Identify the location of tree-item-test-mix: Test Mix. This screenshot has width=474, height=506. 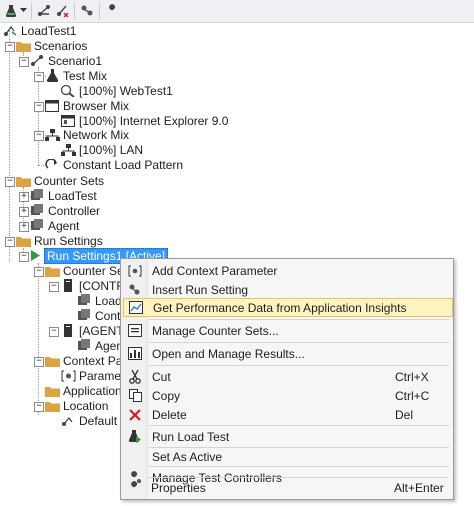
(75, 75).